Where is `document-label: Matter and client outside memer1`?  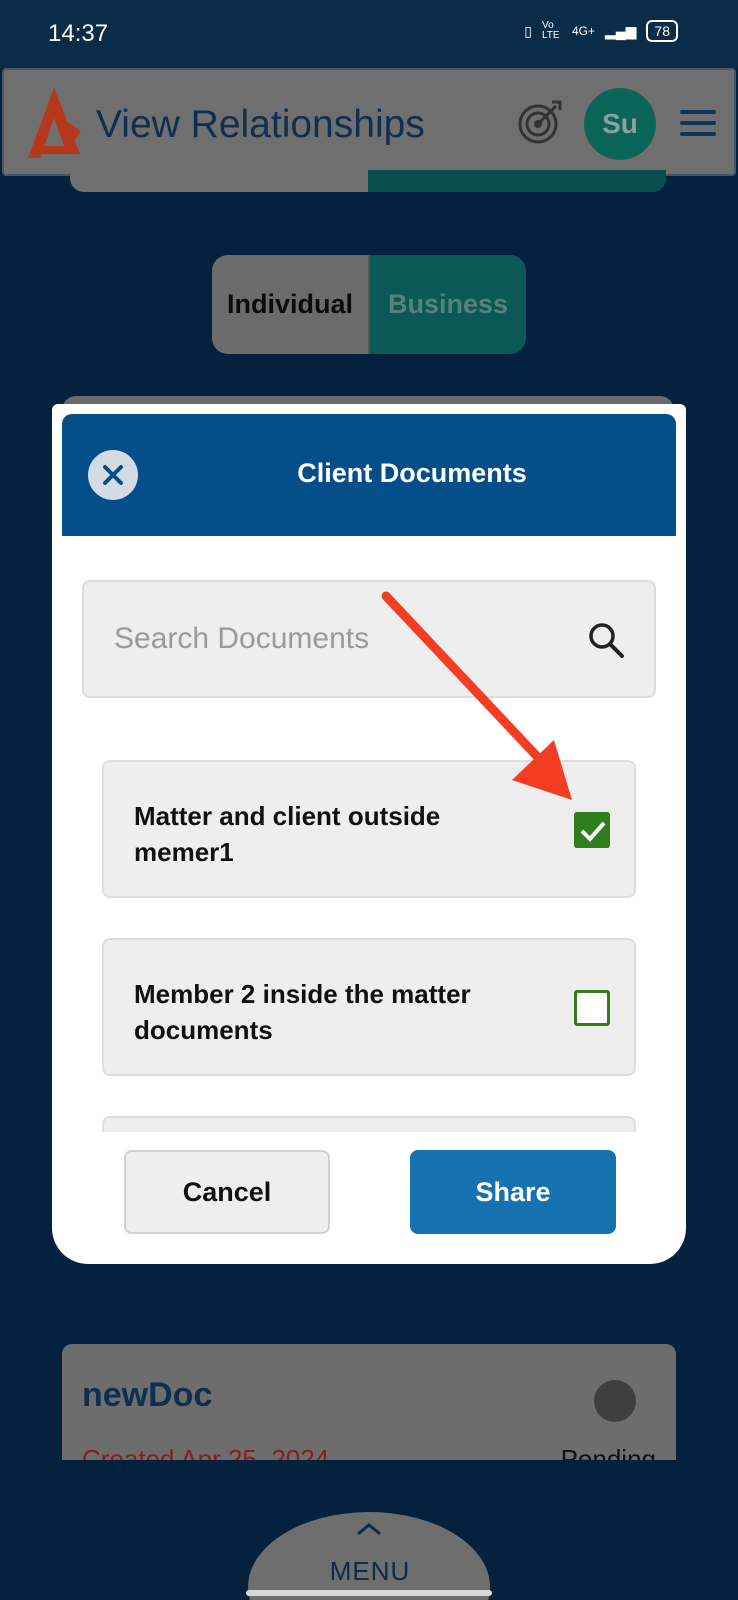 document-label: Matter and client outside memer1 is located at coordinates (287, 834).